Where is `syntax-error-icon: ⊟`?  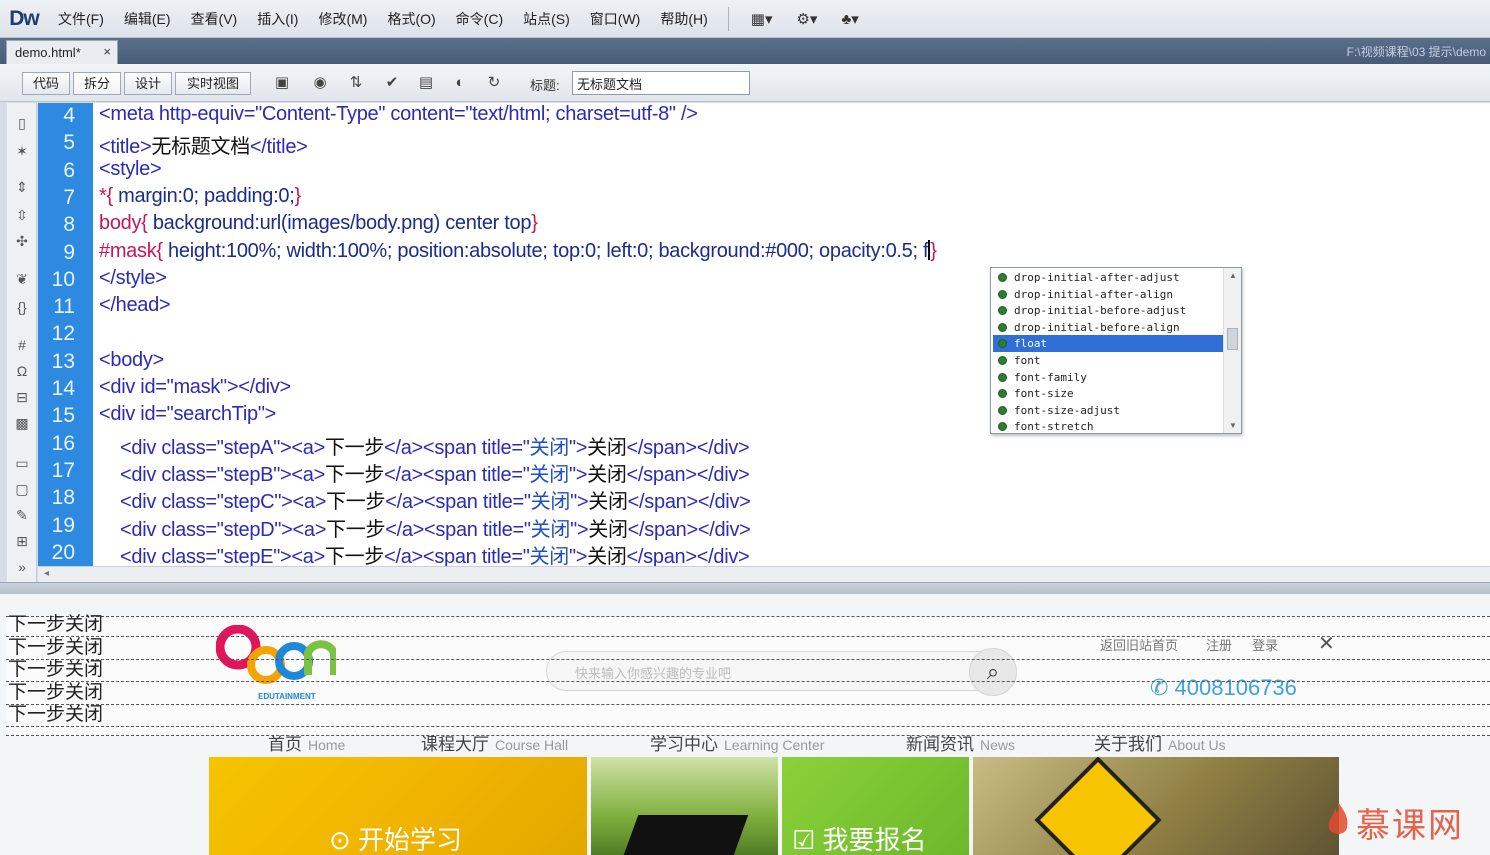
syntax-error-icon: ⊟ is located at coordinates (22, 397).